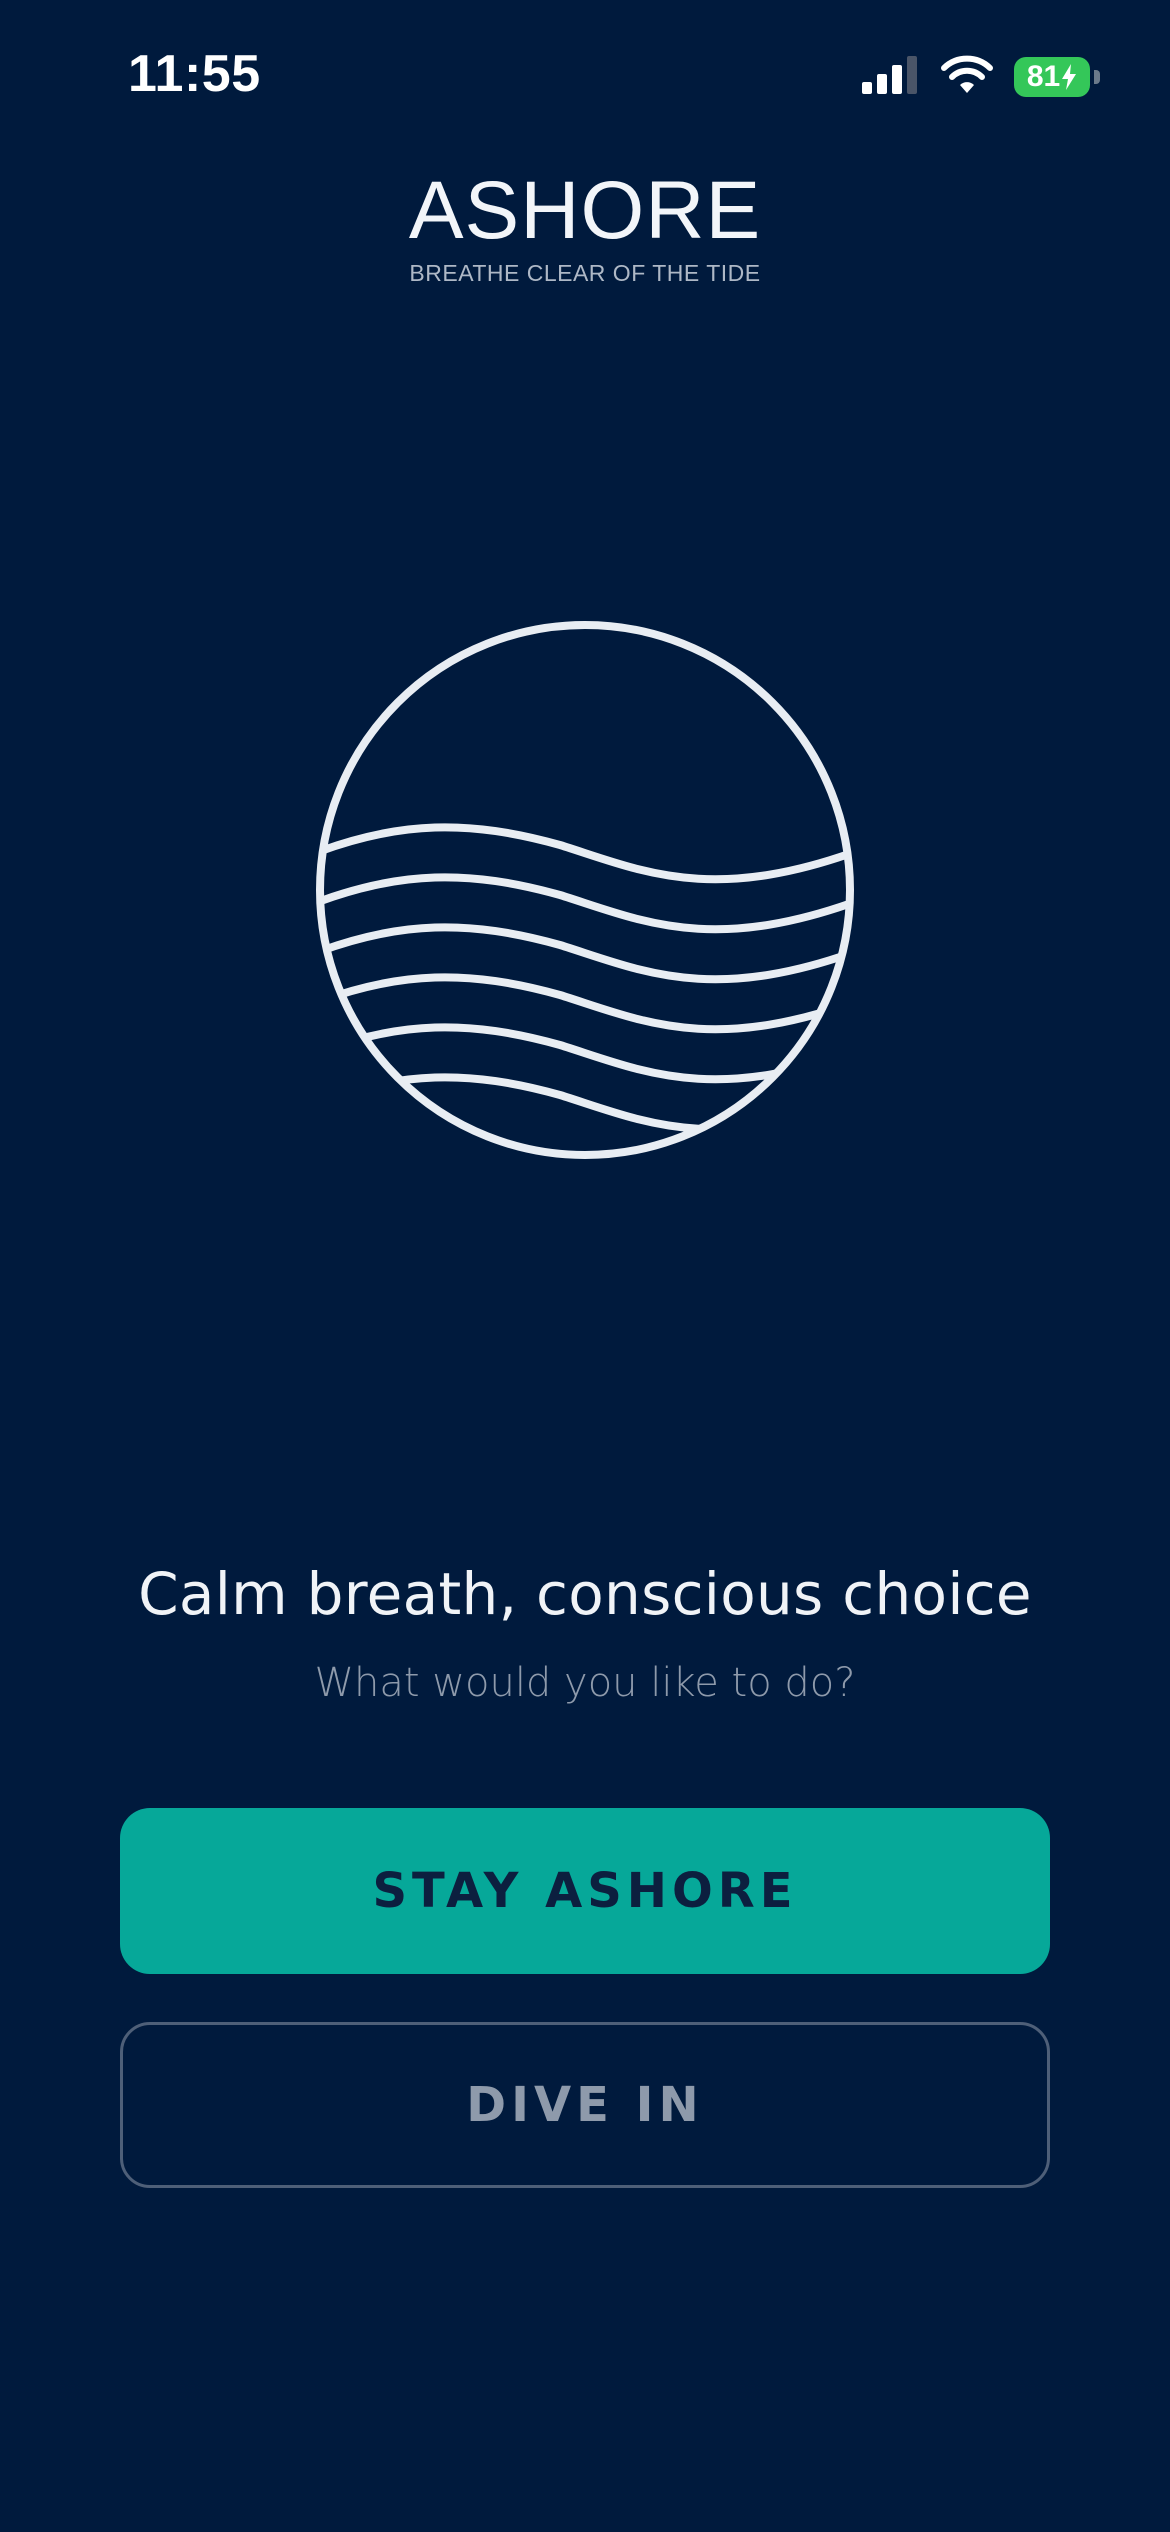  I want to click on battery-charging-icon: 81, so click(1057, 77).